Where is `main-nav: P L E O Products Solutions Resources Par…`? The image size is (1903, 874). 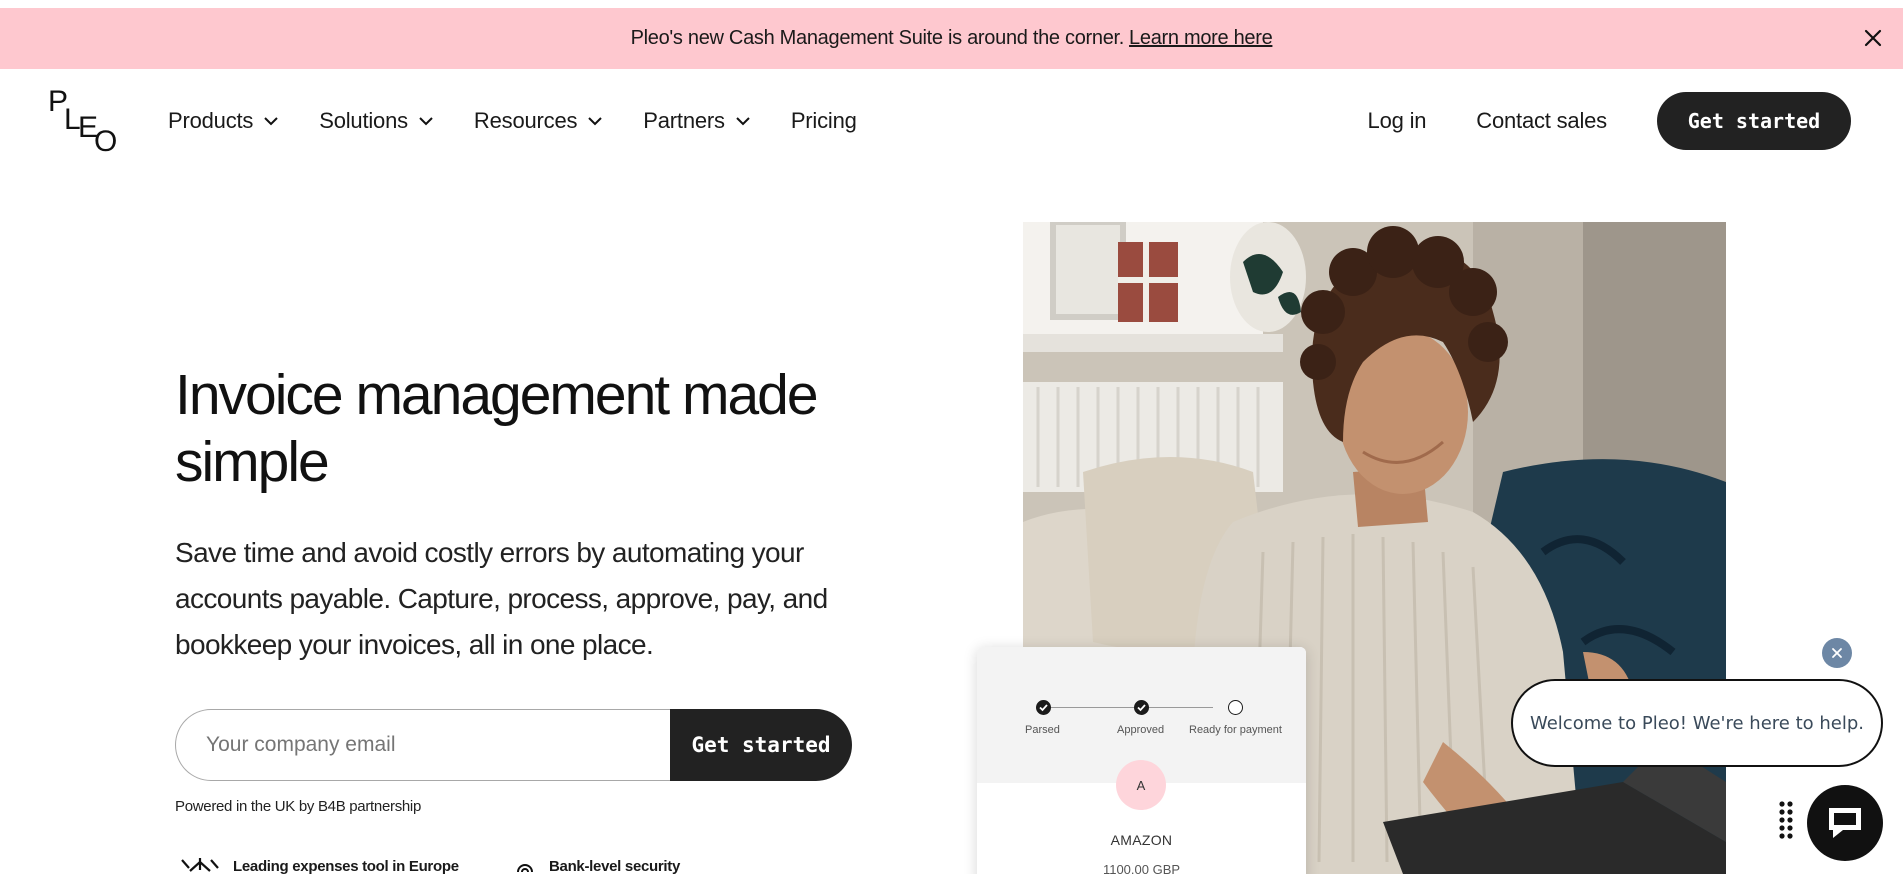 main-nav: P L E O Products Solutions Resources Par… is located at coordinates (951, 121).